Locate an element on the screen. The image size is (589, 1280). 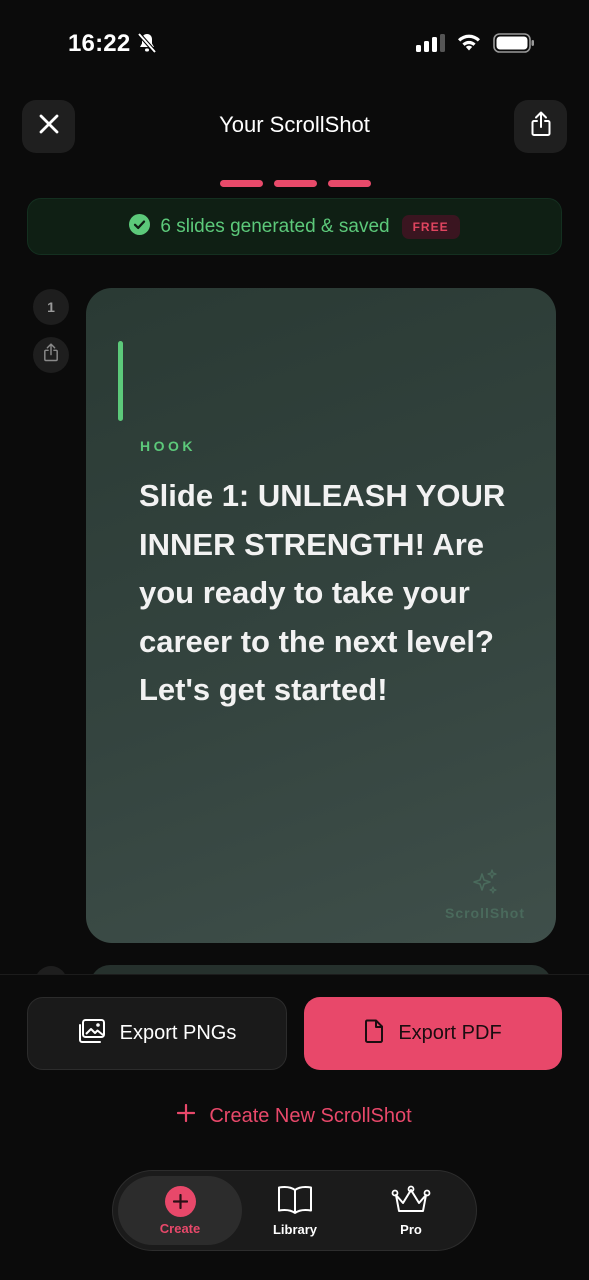
status-bar: 16:22 is located at coordinates (294, 44).